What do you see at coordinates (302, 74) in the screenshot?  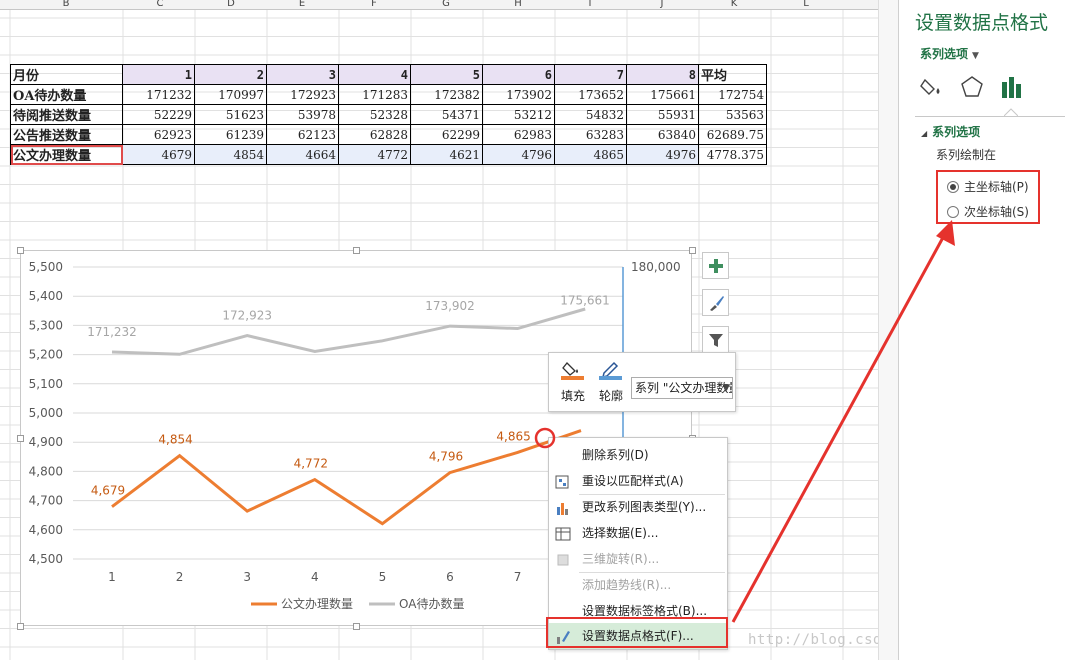 I see `month-header-cell: 3` at bounding box center [302, 74].